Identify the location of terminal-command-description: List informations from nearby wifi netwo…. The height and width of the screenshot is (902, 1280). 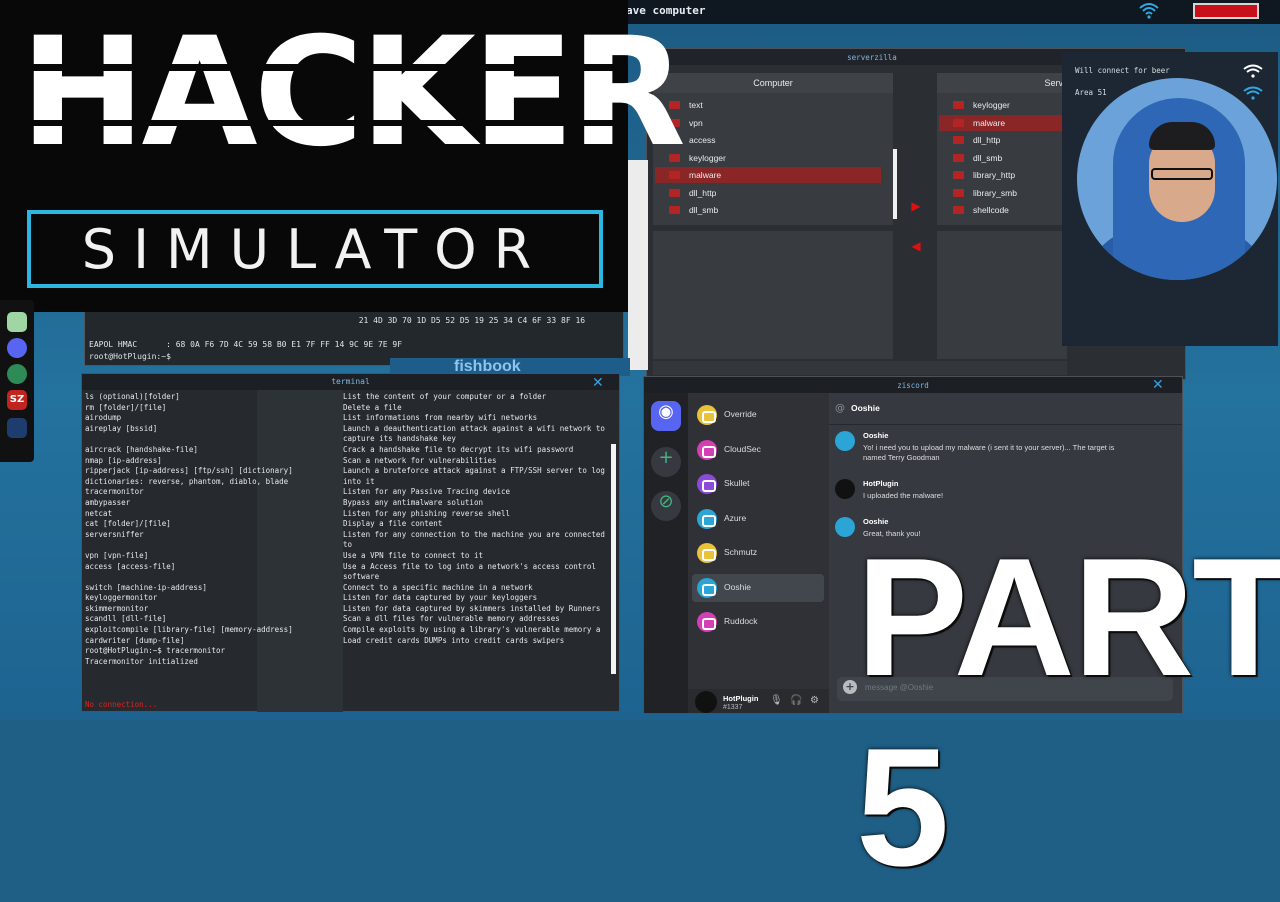
(440, 418).